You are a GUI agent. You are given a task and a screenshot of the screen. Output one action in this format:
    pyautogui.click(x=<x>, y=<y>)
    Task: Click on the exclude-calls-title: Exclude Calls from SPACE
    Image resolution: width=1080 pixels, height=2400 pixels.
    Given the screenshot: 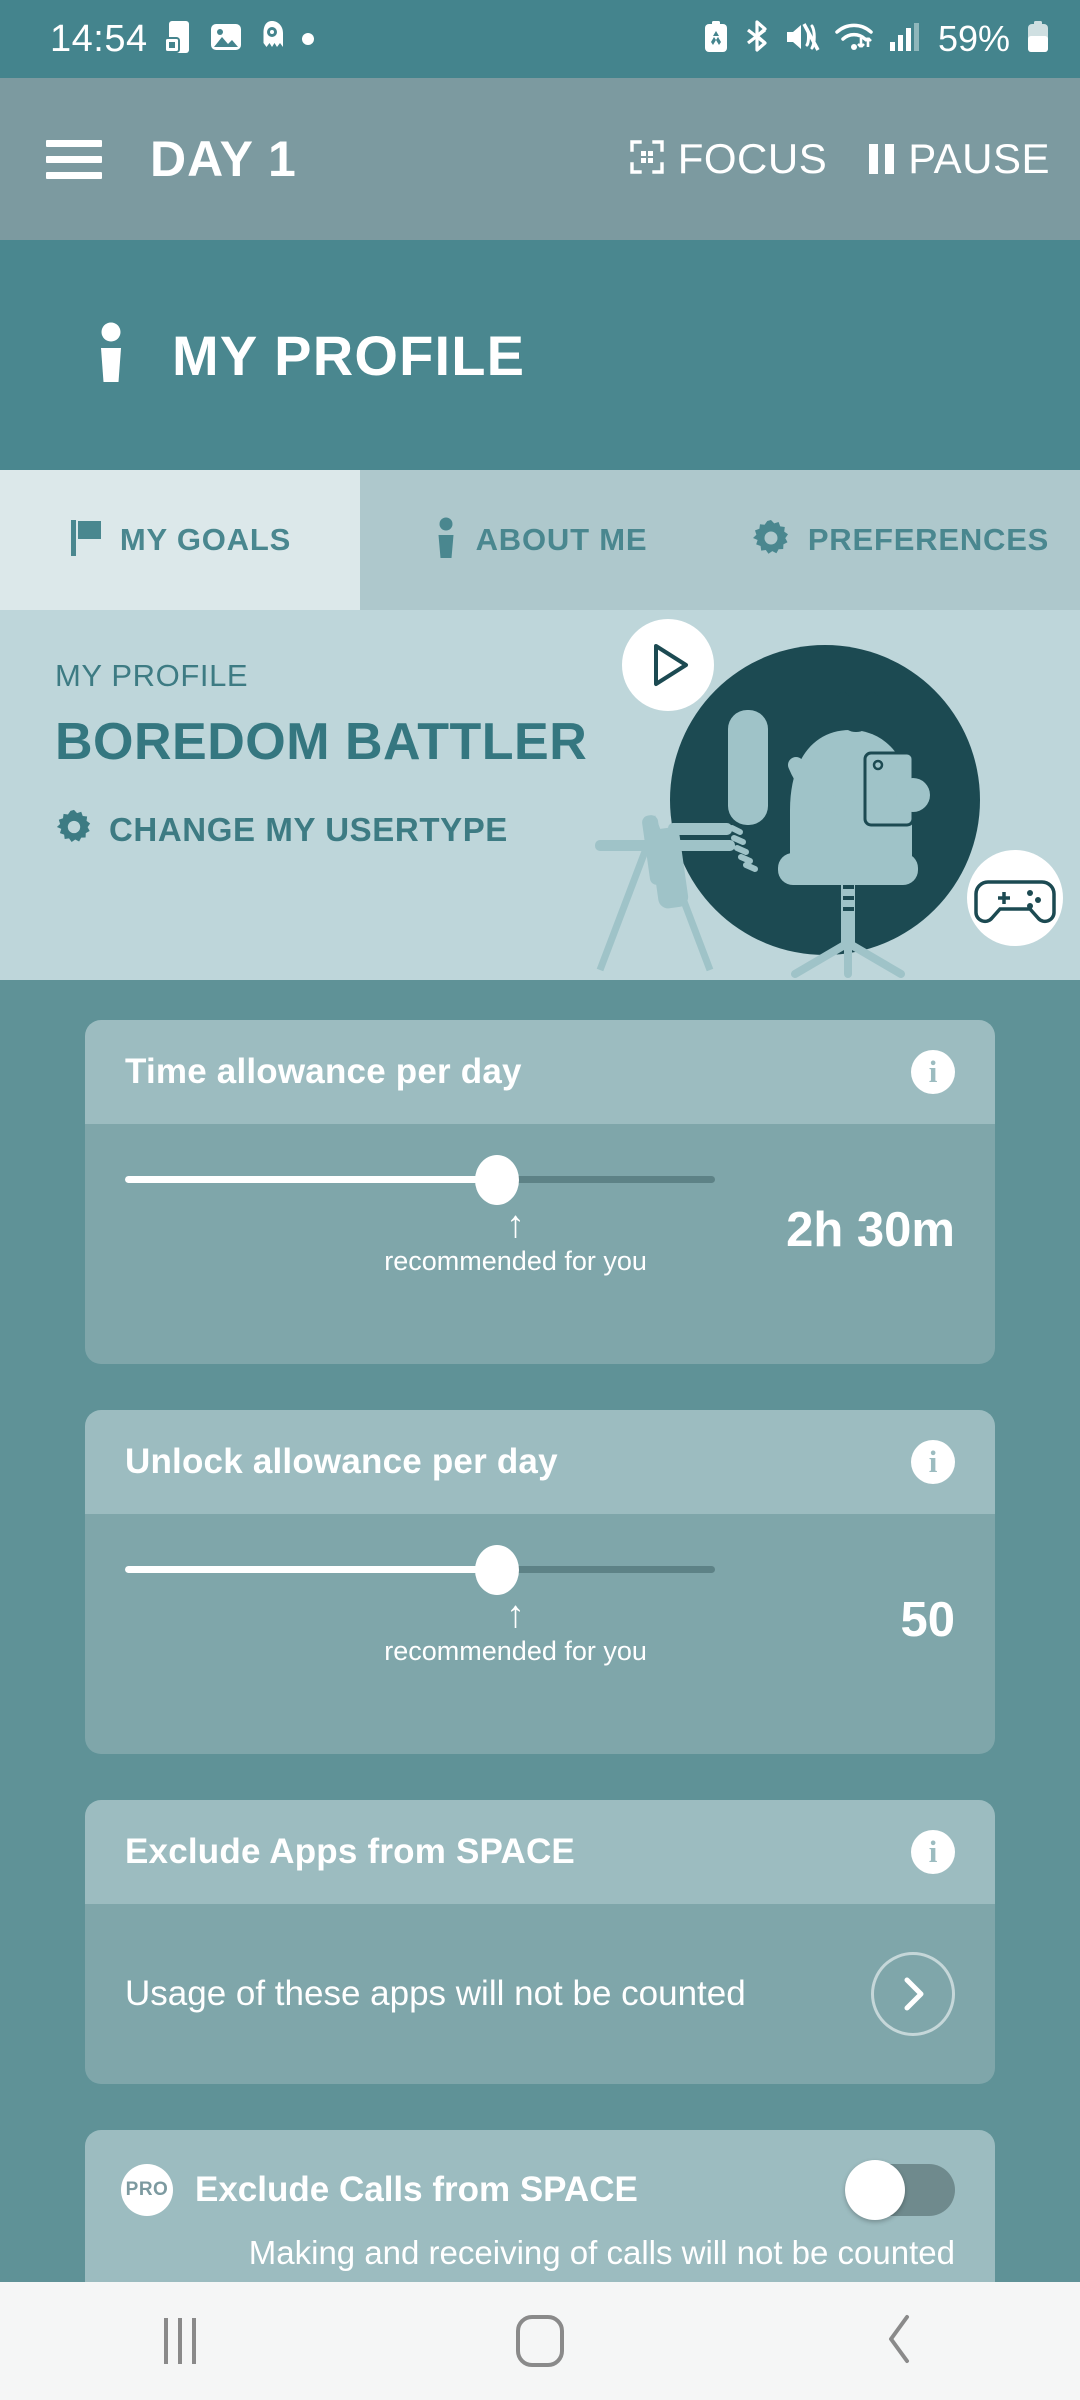 What is the action you would take?
    pyautogui.click(x=416, y=2189)
    